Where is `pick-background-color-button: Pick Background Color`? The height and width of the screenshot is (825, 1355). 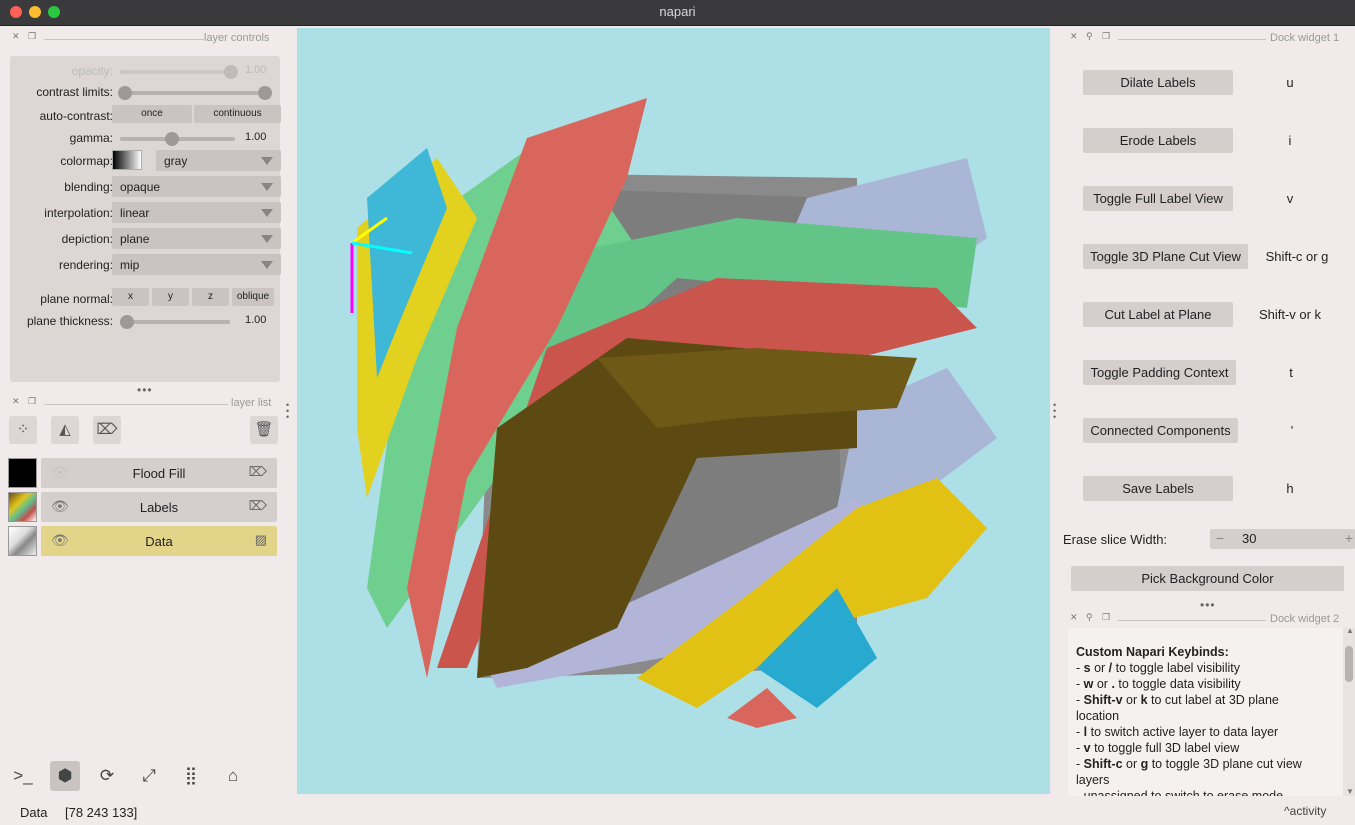 pick-background-color-button: Pick Background Color is located at coordinates (1207, 578).